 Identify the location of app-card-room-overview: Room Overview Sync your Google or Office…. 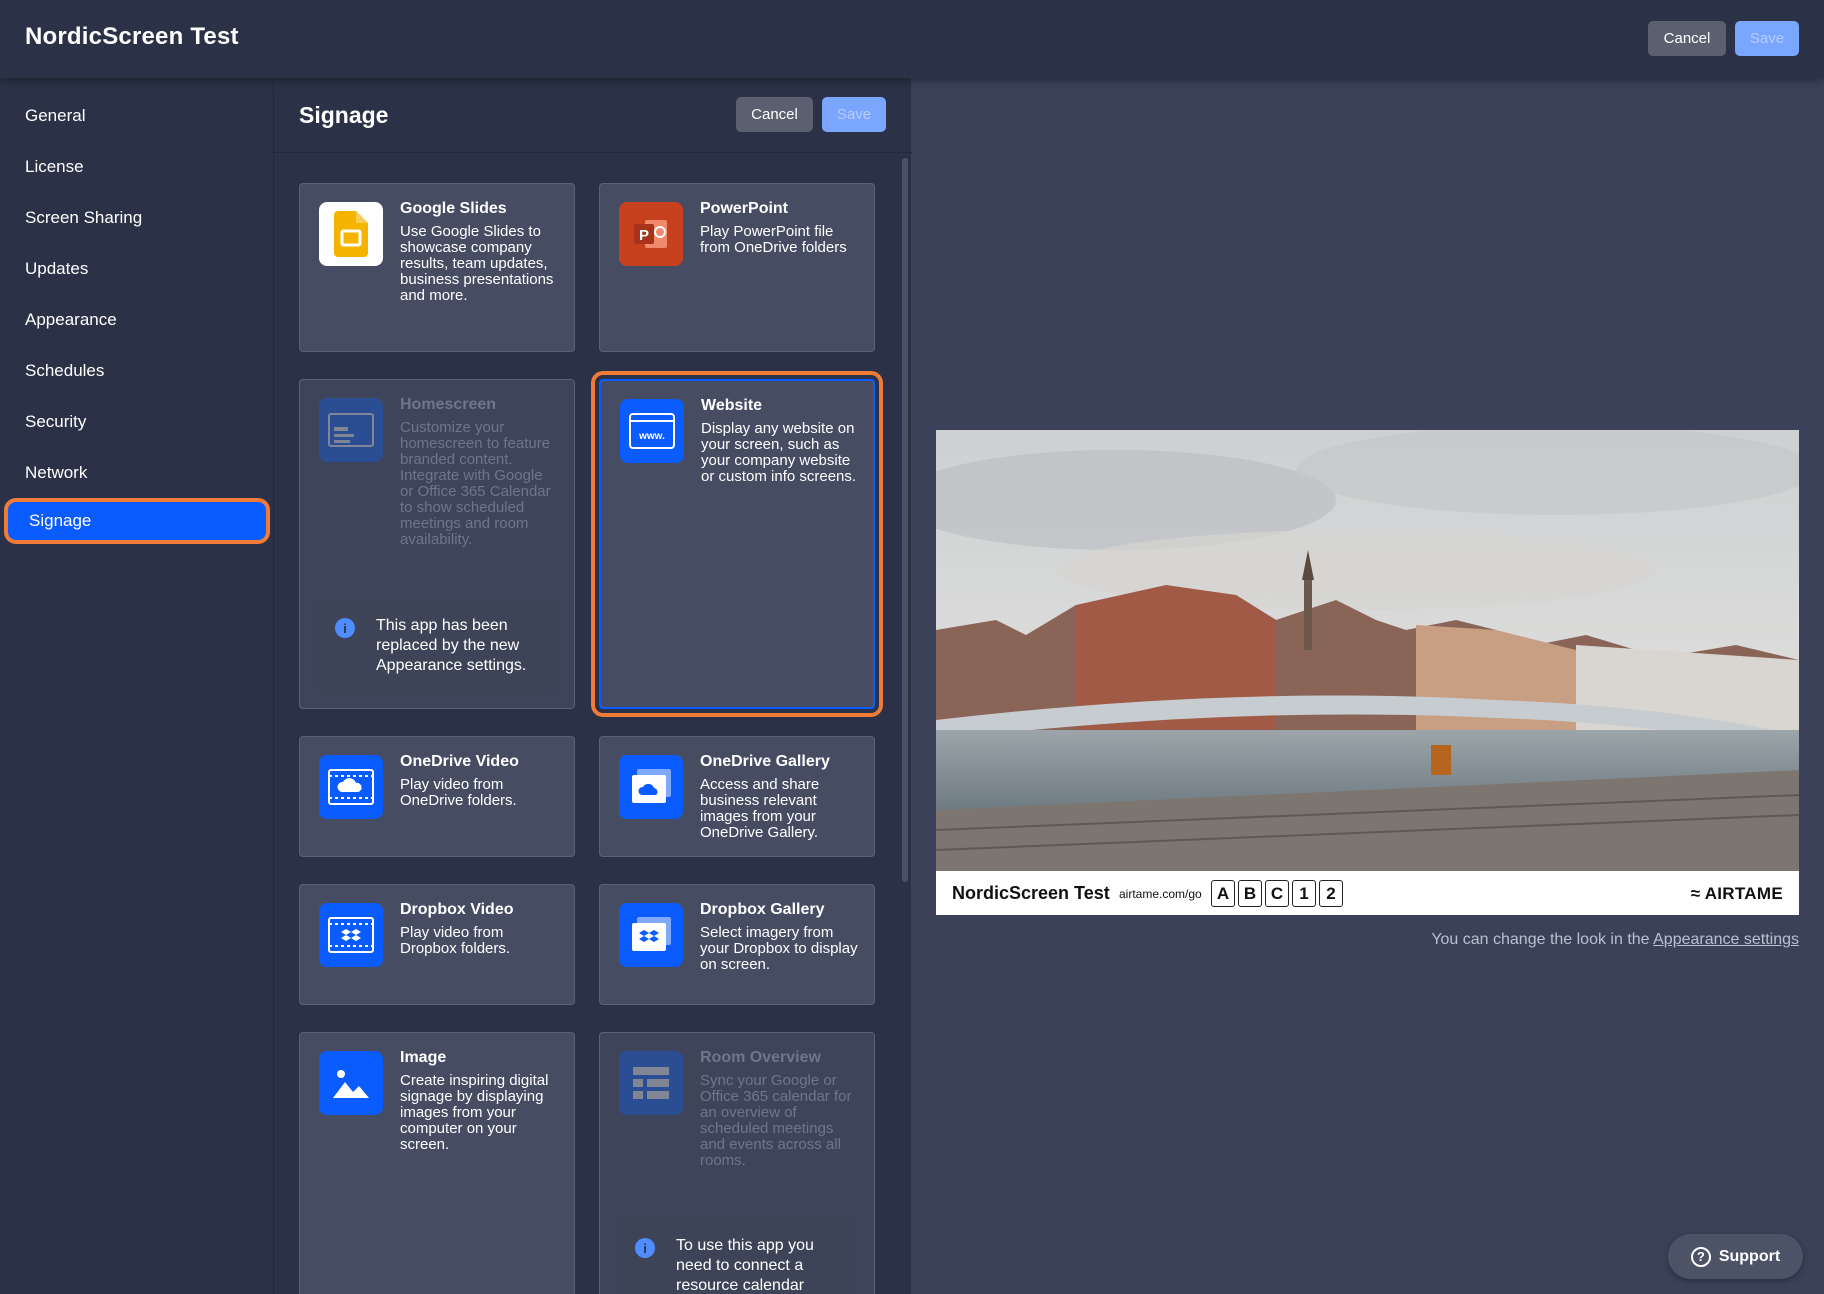
(737, 1163).